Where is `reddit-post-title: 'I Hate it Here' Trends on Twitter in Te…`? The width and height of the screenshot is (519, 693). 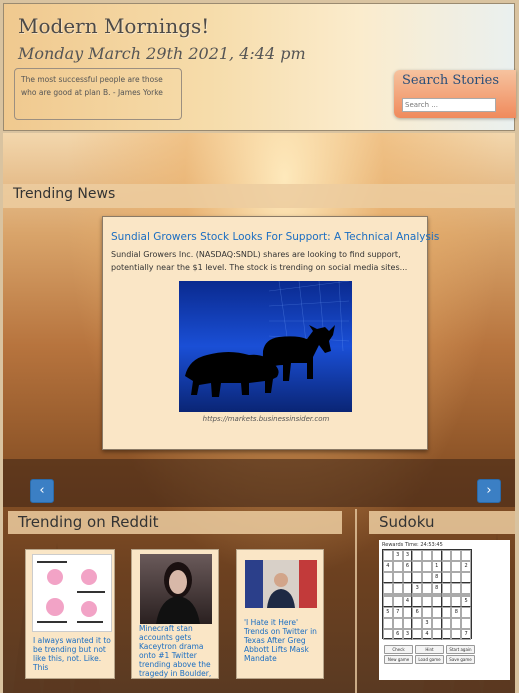 reddit-post-title: 'I Hate it Here' Trends on Twitter in Te… is located at coordinates (283, 640).